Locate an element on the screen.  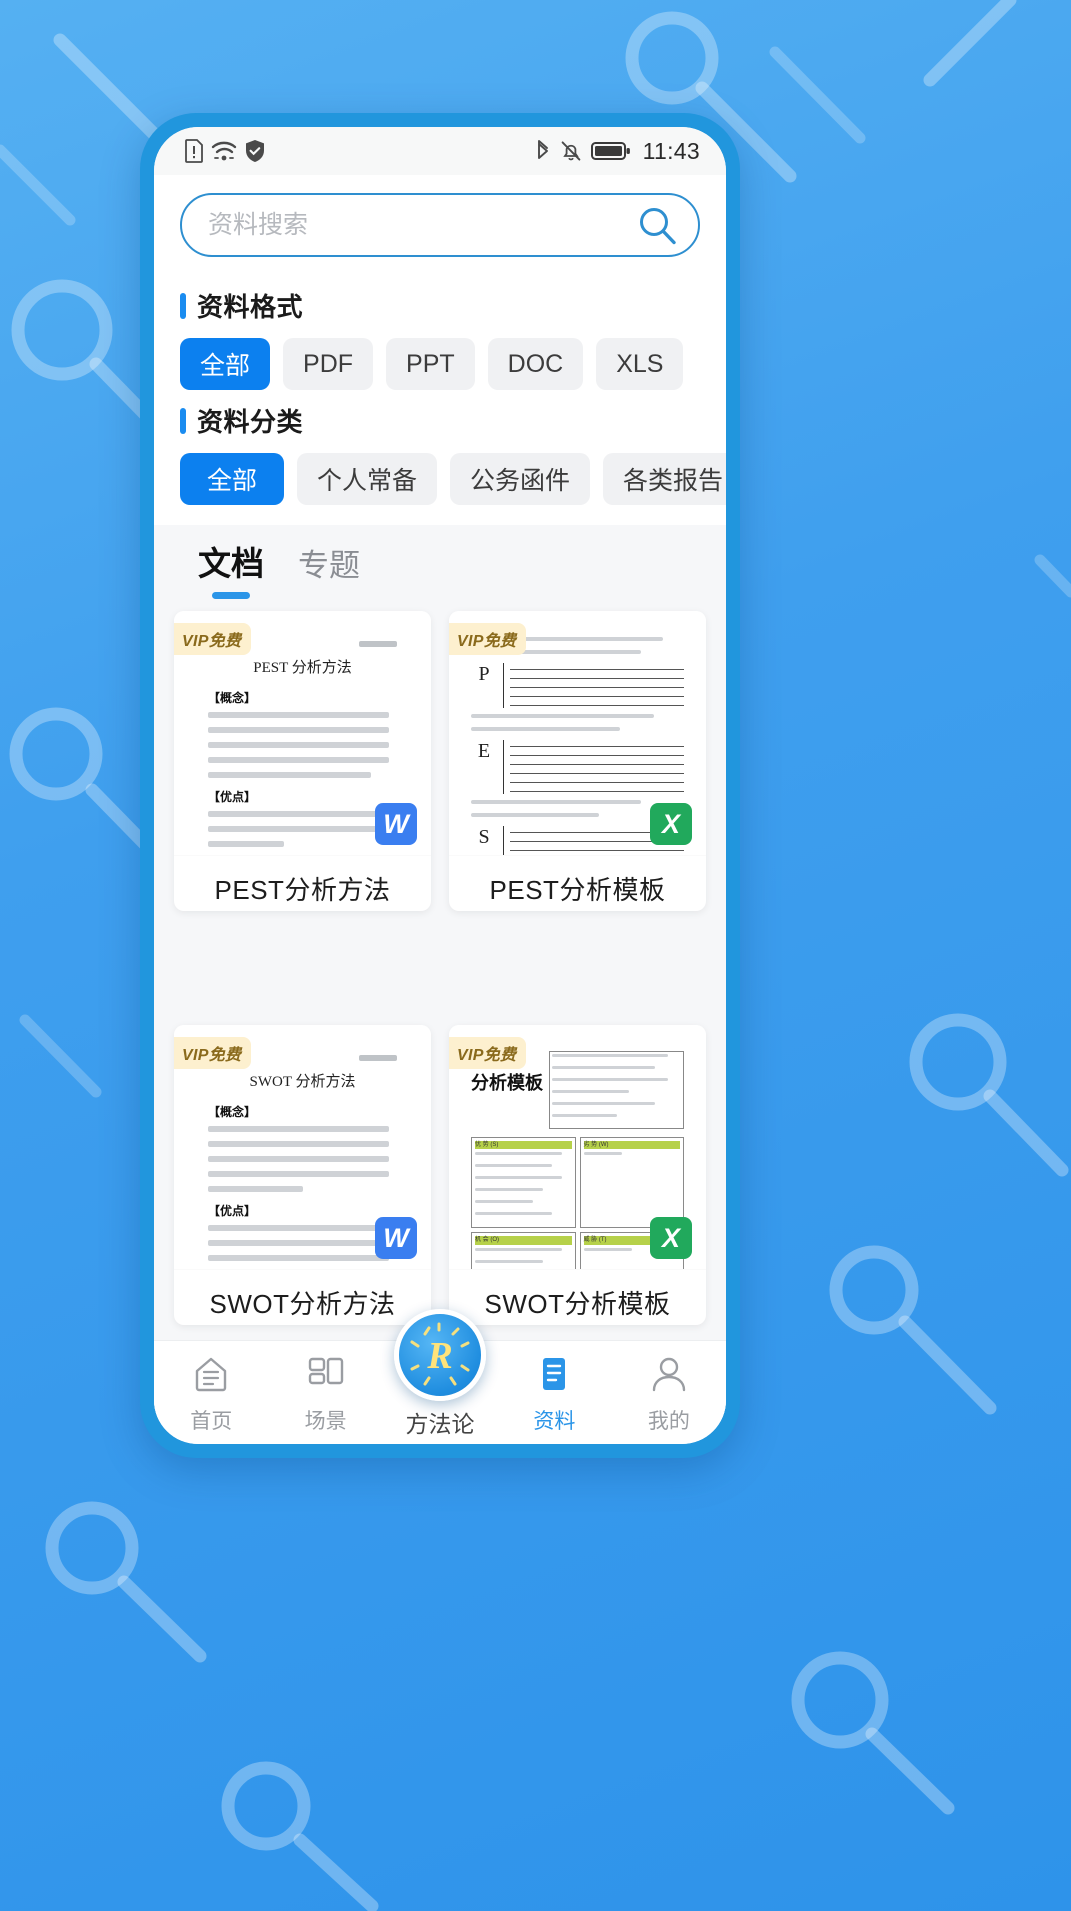
search-section is located at coordinates (440, 223).